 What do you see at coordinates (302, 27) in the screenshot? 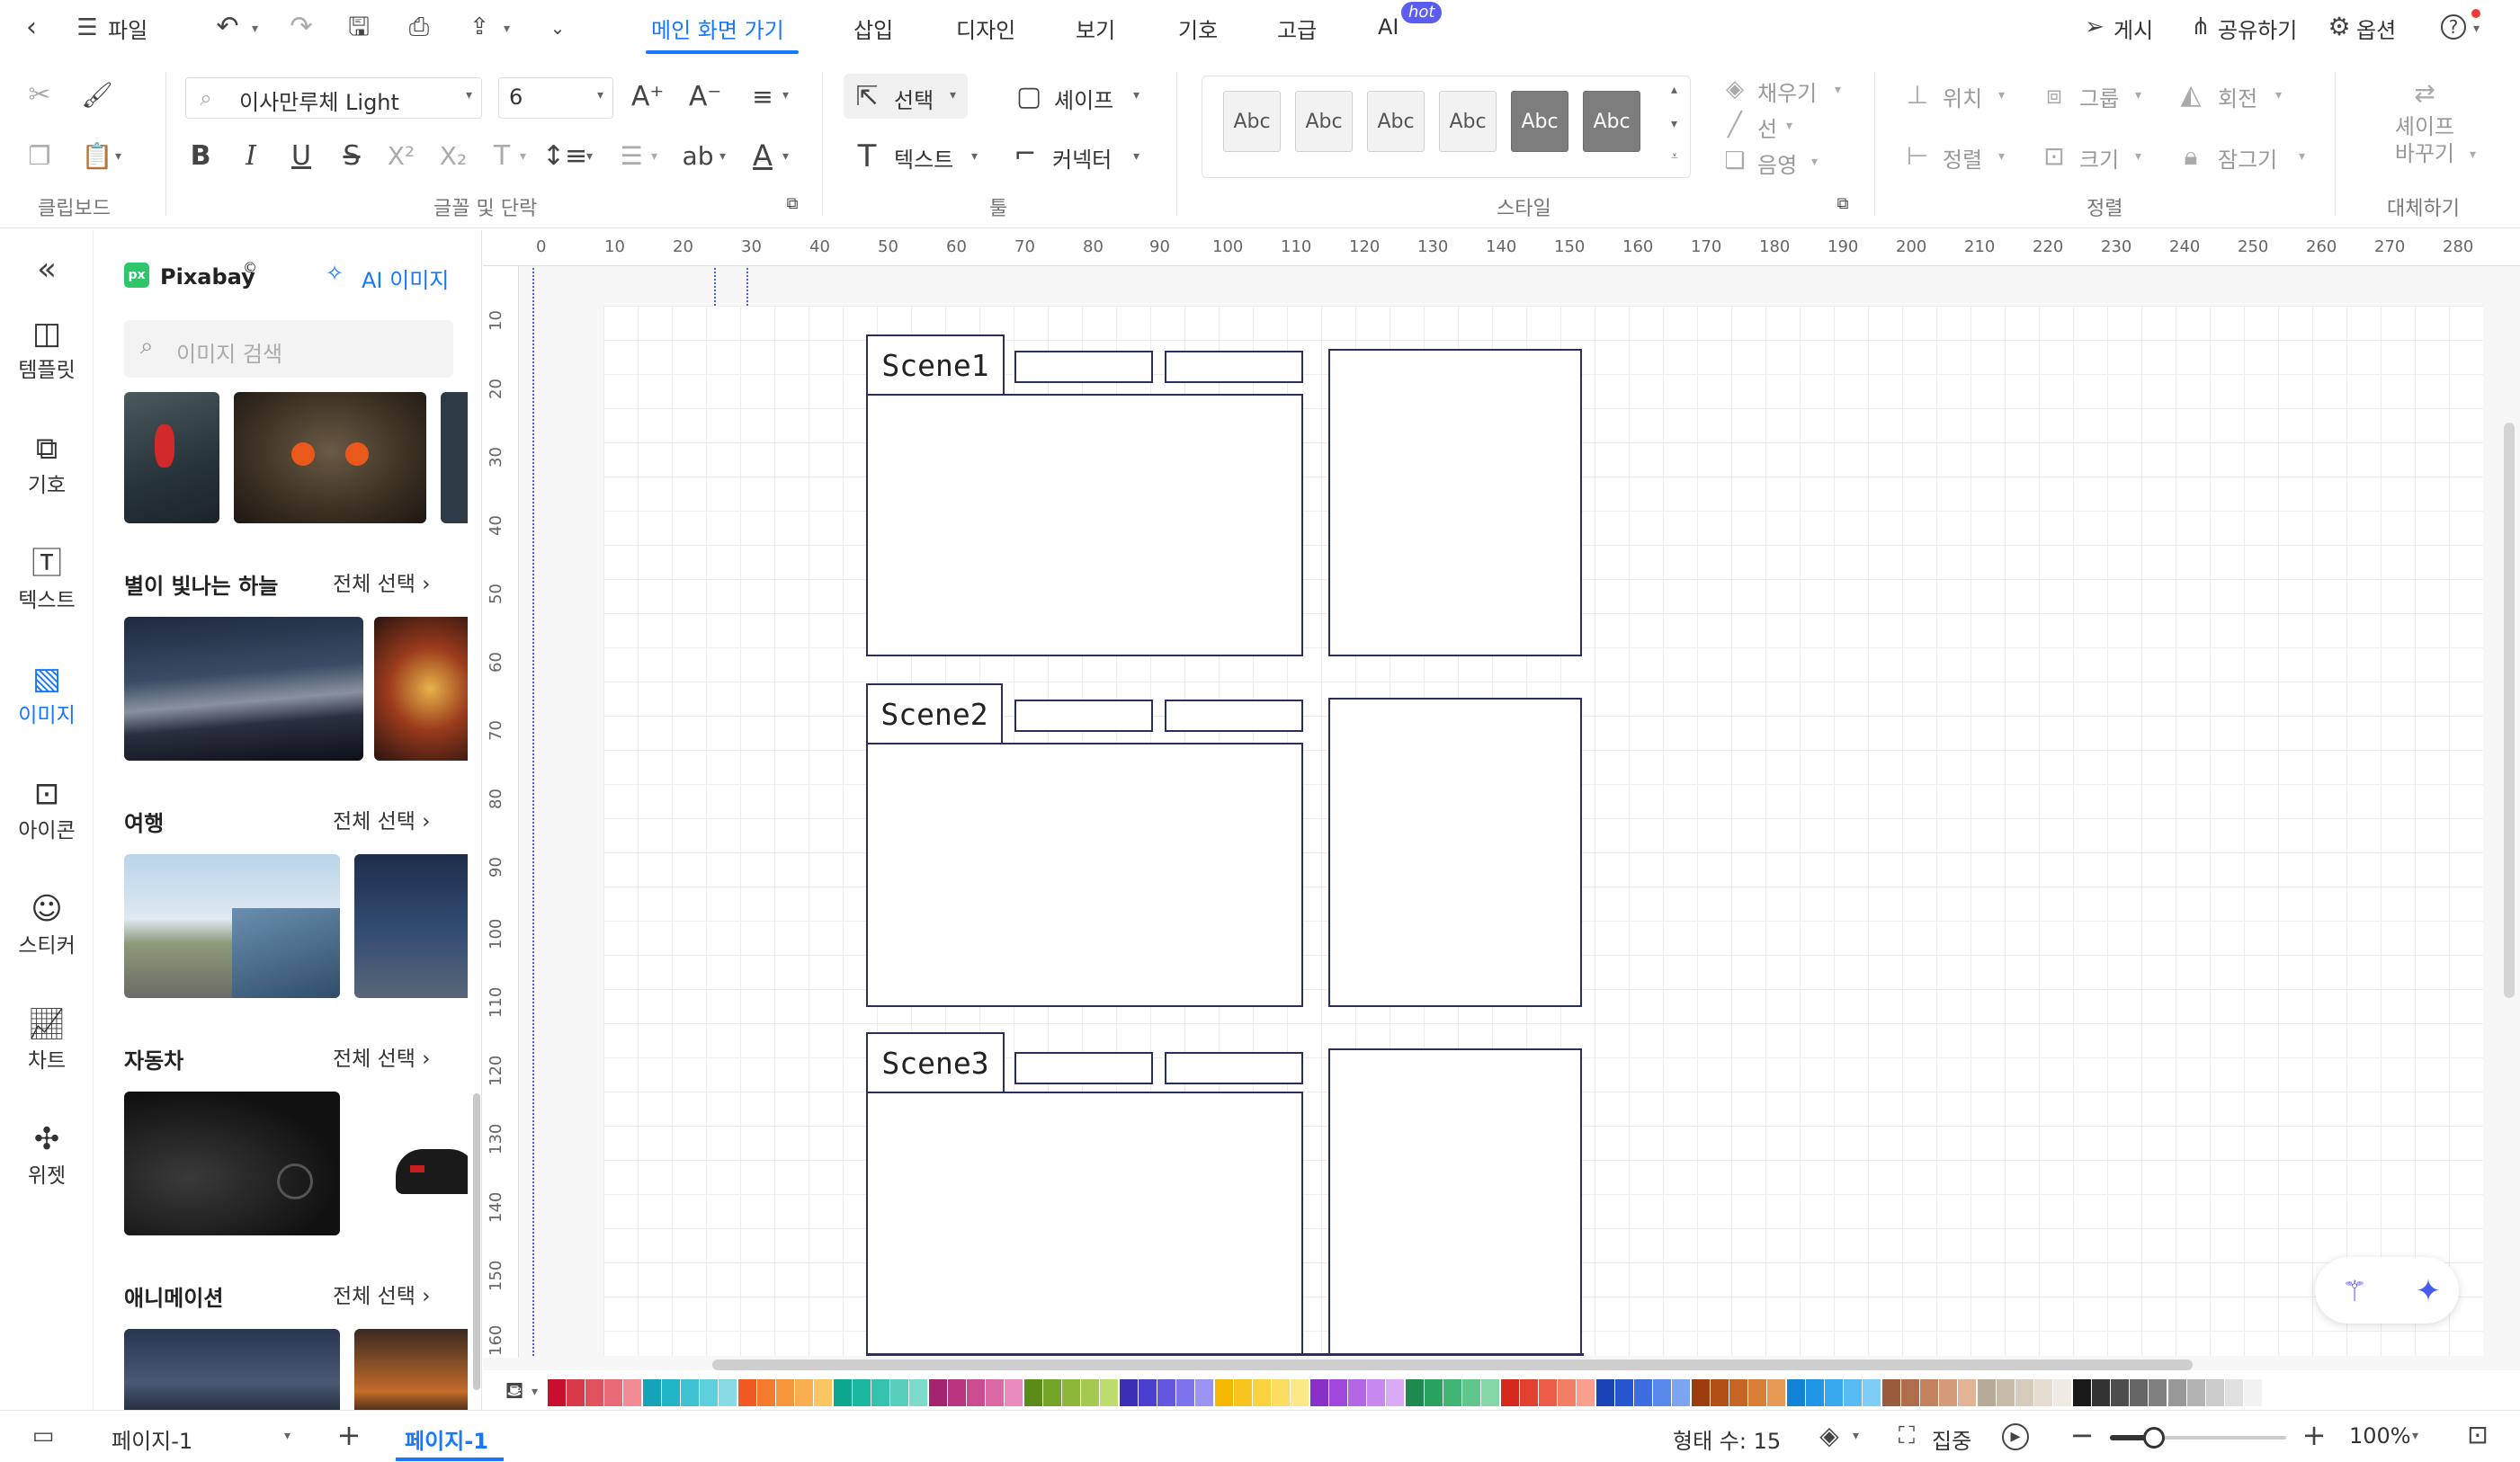
I see `redo-icon: ↷` at bounding box center [302, 27].